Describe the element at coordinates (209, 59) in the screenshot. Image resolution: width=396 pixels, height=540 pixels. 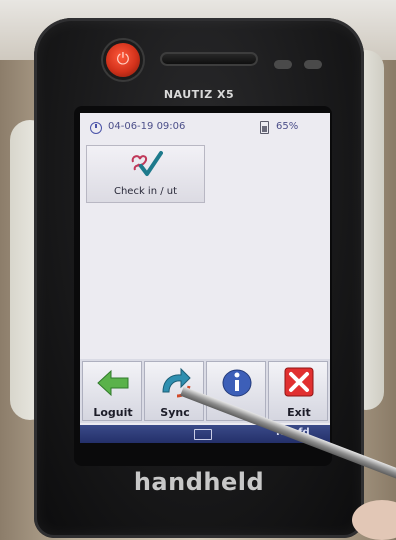
I see `speaker-grille` at that location.